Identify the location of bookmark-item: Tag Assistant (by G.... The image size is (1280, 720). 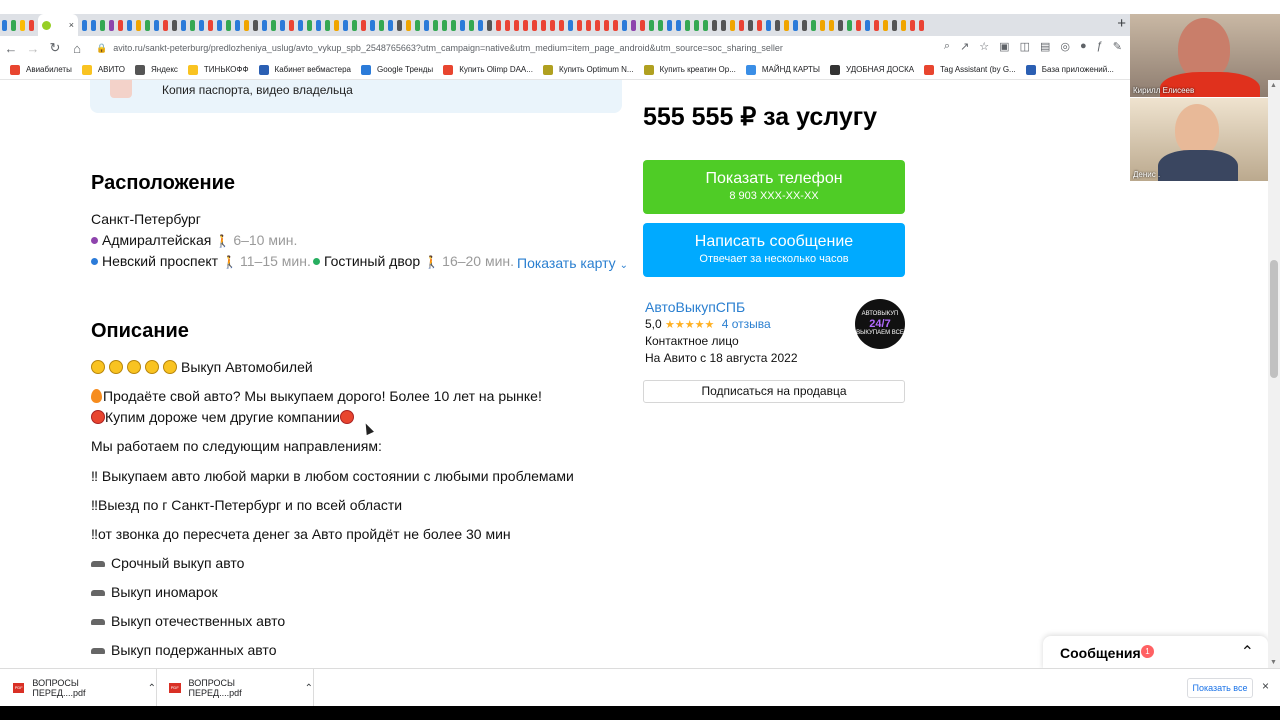
(970, 69).